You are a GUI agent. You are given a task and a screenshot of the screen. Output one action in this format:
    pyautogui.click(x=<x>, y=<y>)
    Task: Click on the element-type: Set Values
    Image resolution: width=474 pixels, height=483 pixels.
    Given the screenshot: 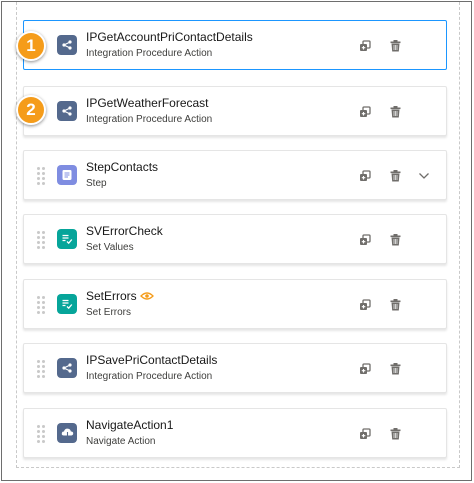 What is the action you would take?
    pyautogui.click(x=110, y=247)
    